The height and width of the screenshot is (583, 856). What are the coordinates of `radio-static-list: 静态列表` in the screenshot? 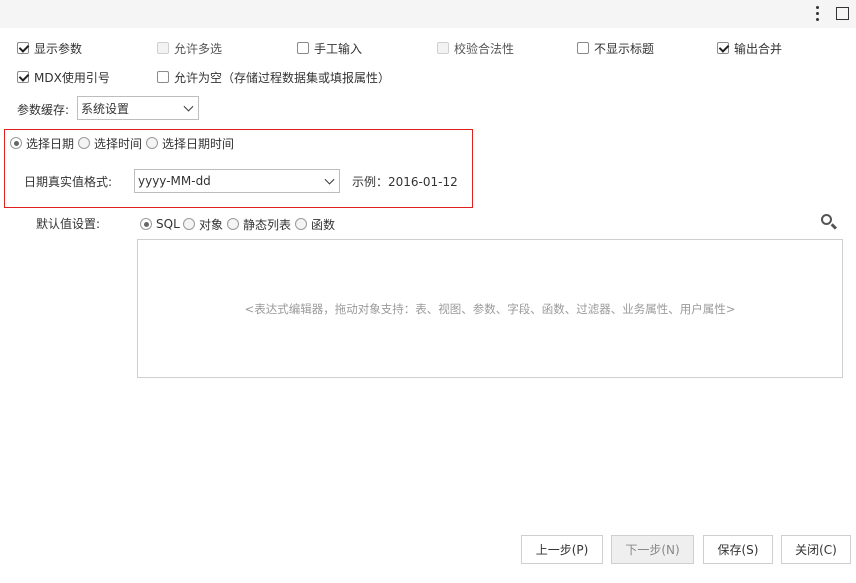 It's located at (259, 224).